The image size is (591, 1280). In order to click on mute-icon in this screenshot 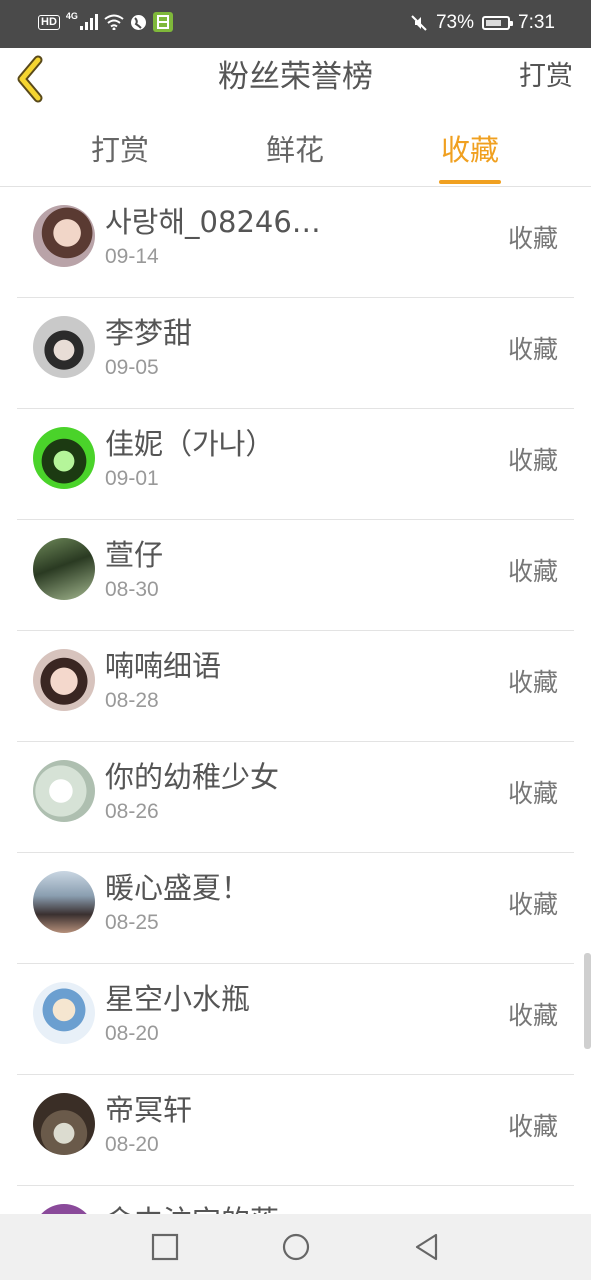, I will do `click(419, 23)`.